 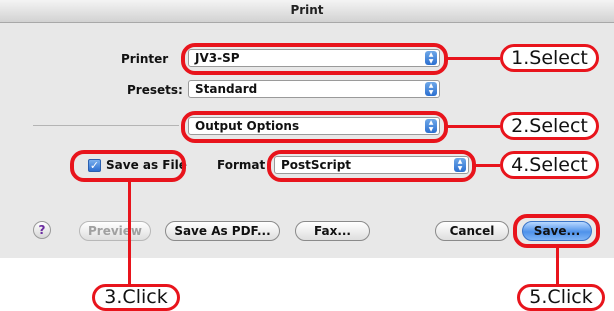 What do you see at coordinates (226, 89) in the screenshot?
I see `presets-value: Standard` at bounding box center [226, 89].